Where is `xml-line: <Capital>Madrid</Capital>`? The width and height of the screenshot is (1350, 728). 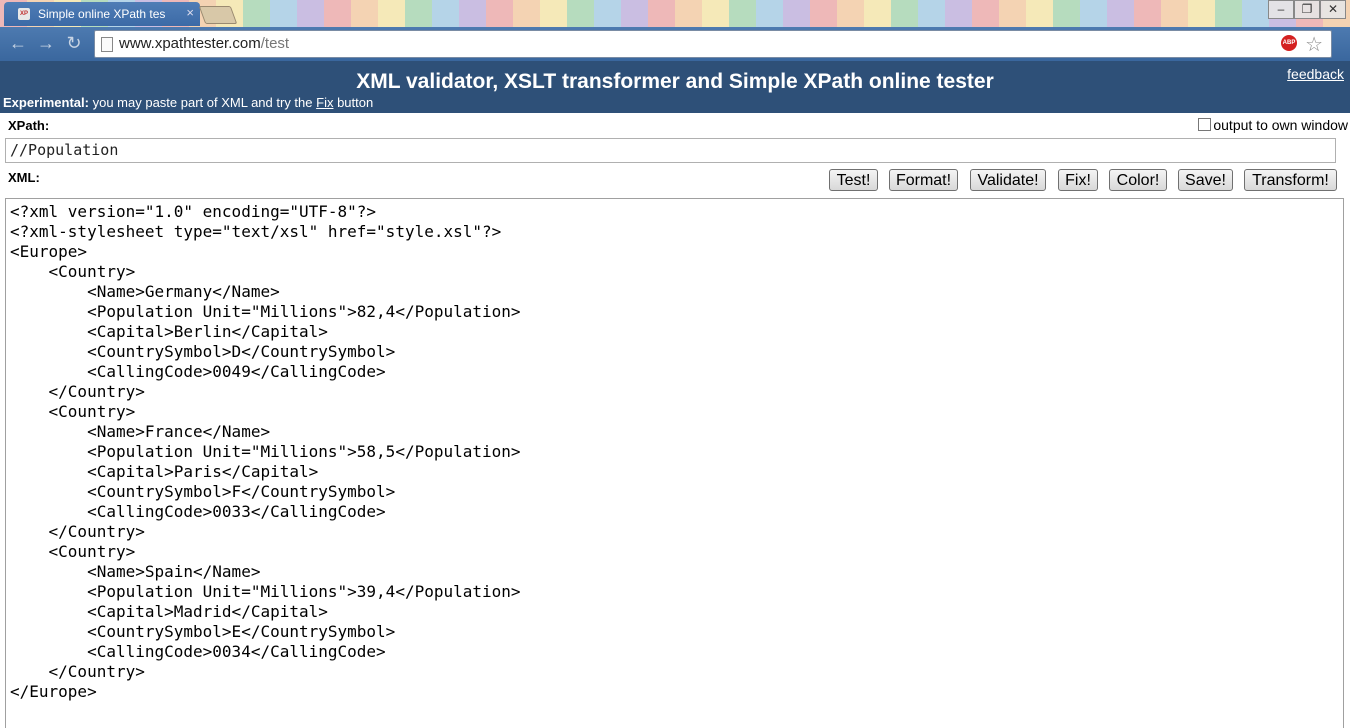 xml-line: <Capital>Madrid</Capital> is located at coordinates (169, 611).